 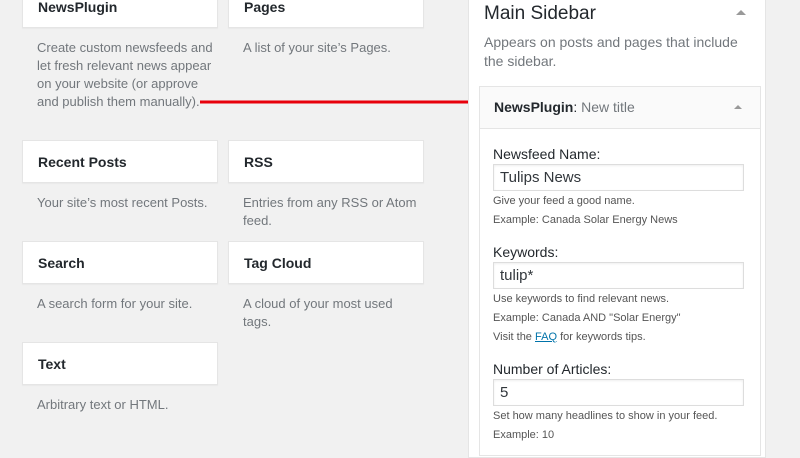 I want to click on widget-name: NewsPlugin, so click(x=534, y=107).